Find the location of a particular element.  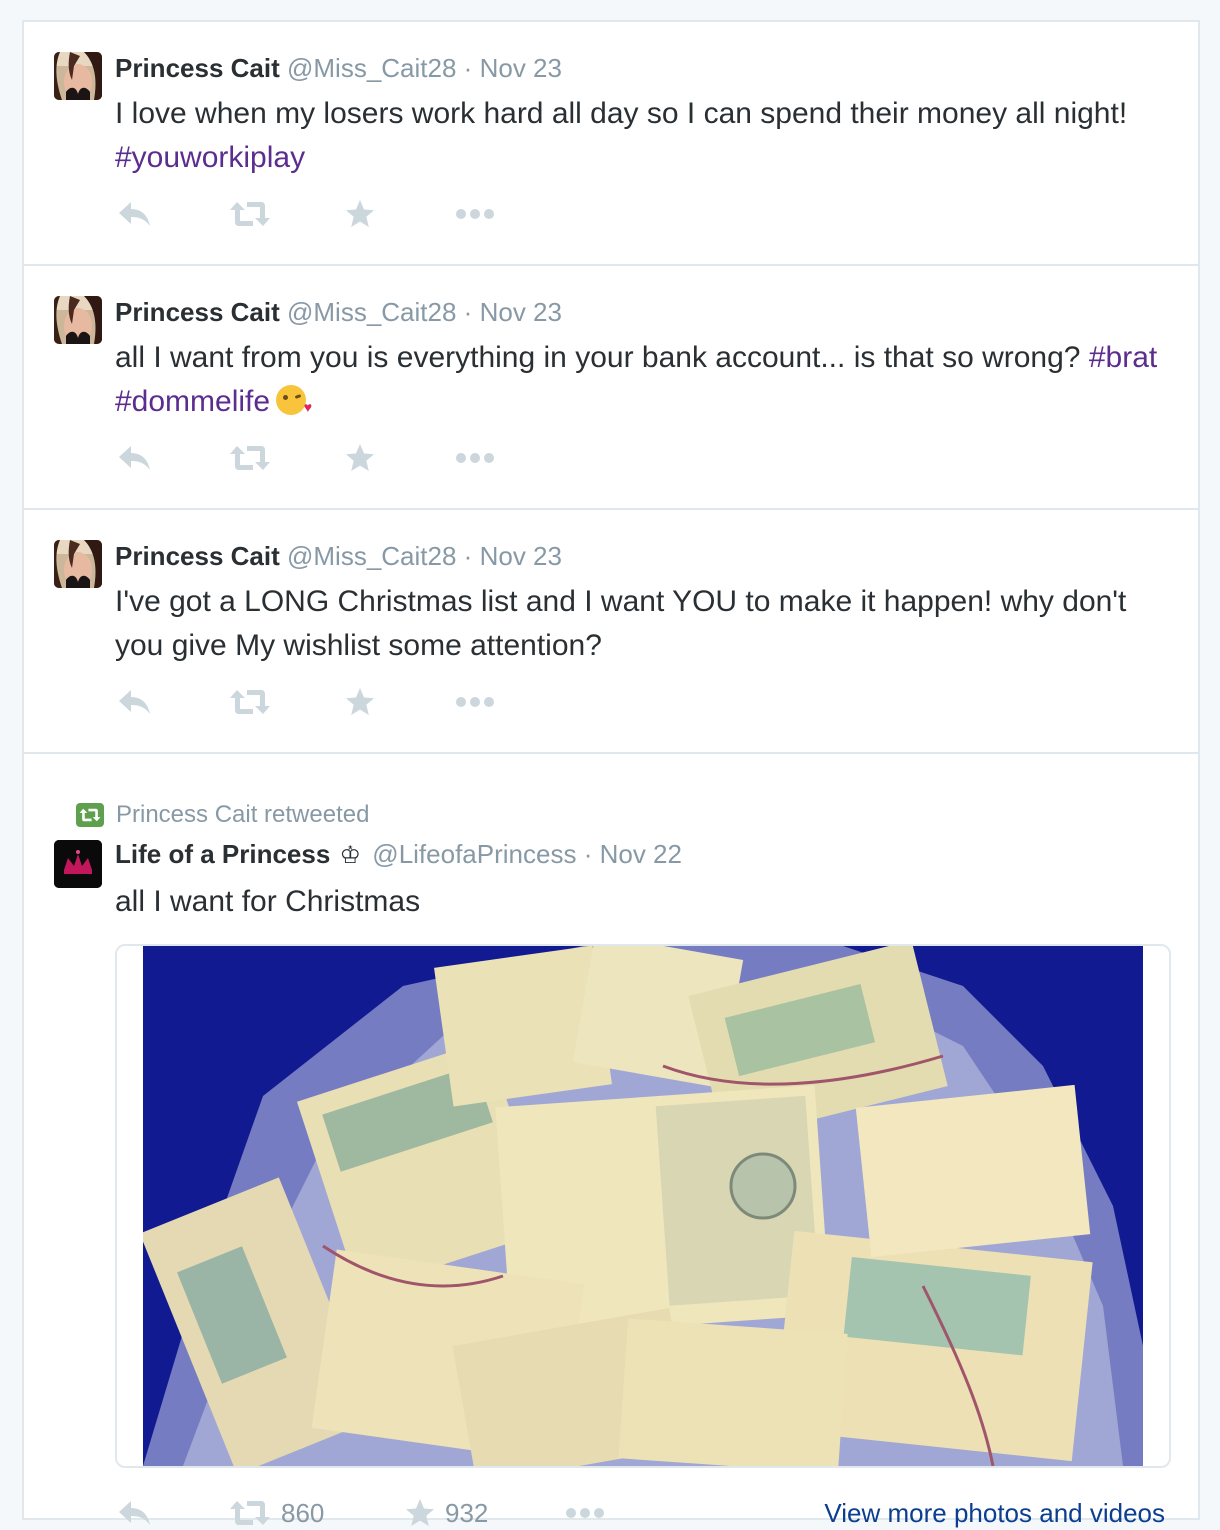

kissing-face-emoji: ♥ is located at coordinates (294, 400).